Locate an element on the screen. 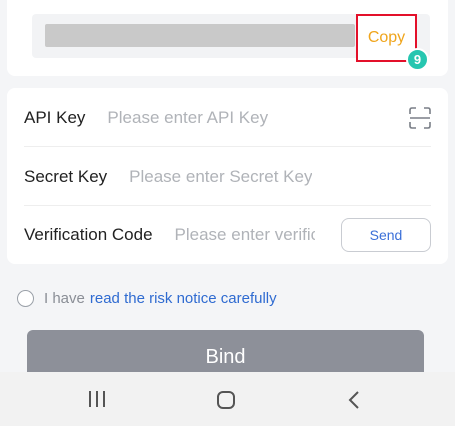  secret-key-label: Secret Key is located at coordinates (66, 176).